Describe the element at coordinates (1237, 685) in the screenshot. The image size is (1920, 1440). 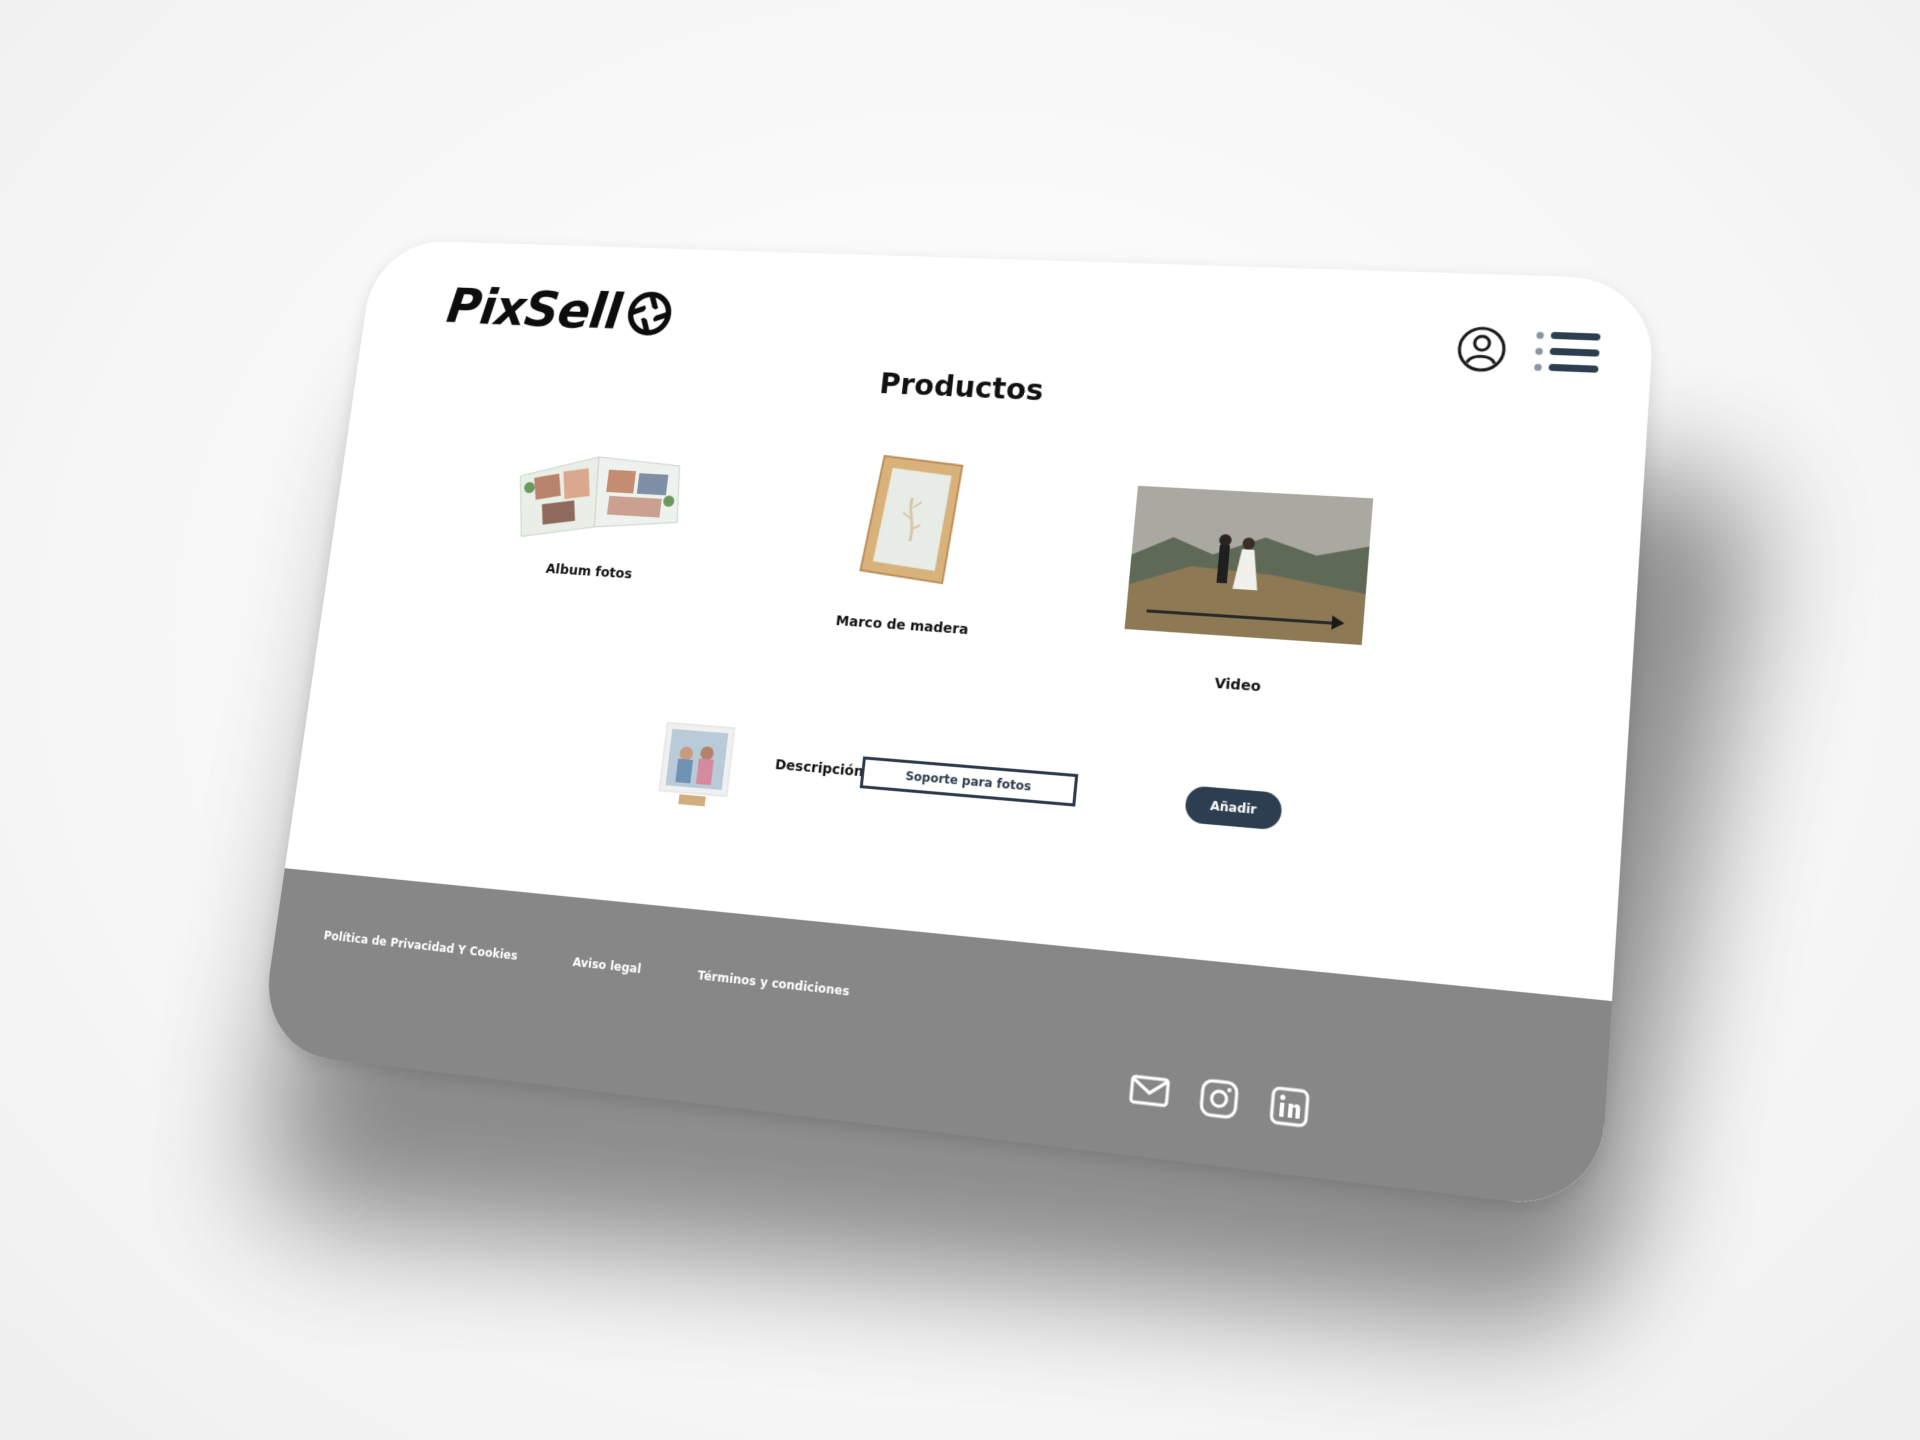
I see `product-label: Video` at that location.